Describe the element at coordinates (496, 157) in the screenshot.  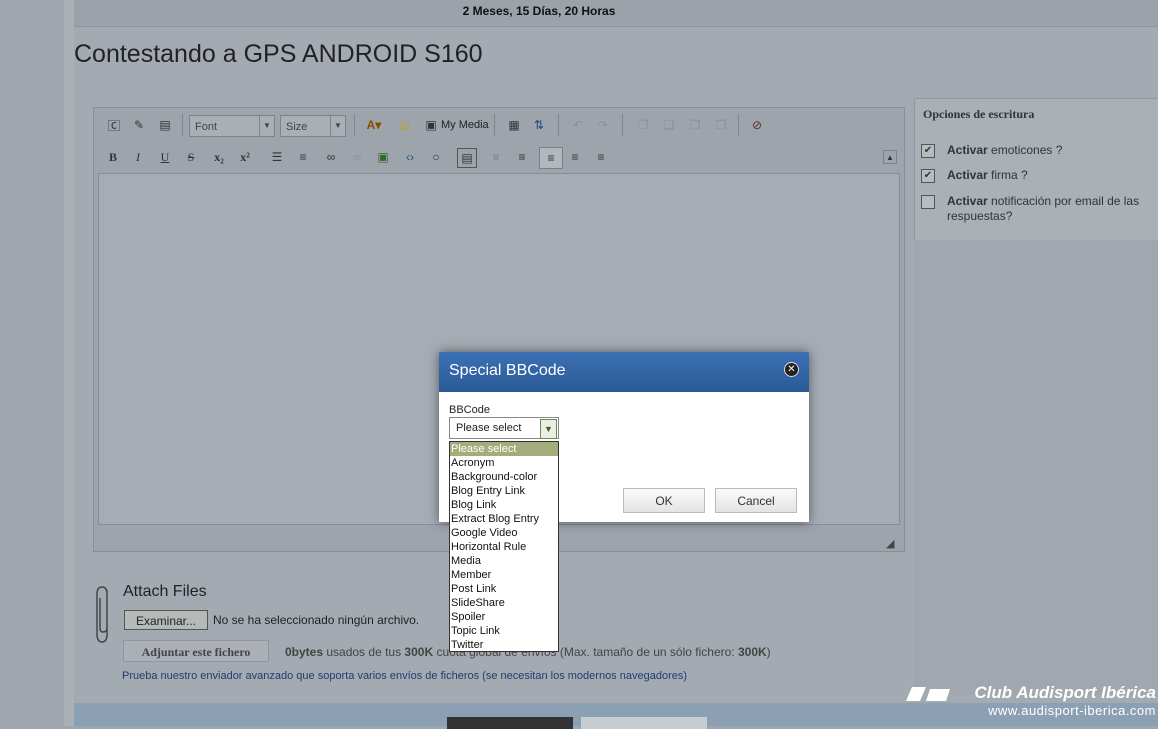
I see `outdent-icon: ≡` at that location.